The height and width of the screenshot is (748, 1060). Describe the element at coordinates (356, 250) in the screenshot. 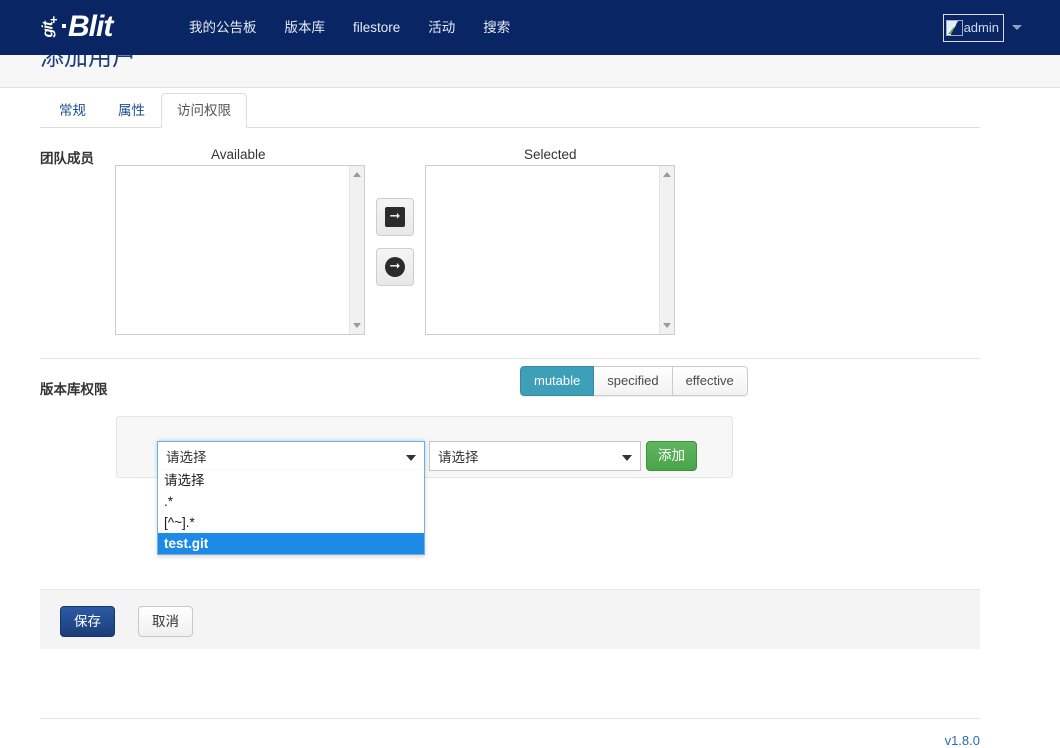

I see `available-listbox-scrollbar` at that location.